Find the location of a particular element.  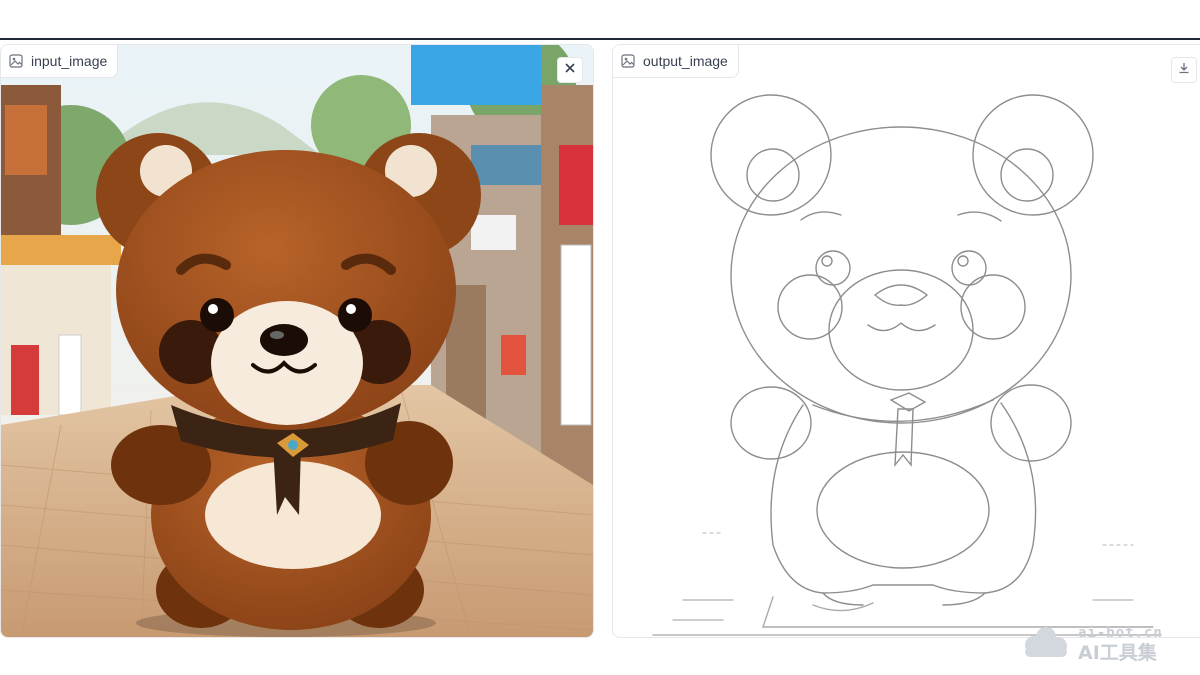

input-image-label-text: input_image is located at coordinates (69, 61).